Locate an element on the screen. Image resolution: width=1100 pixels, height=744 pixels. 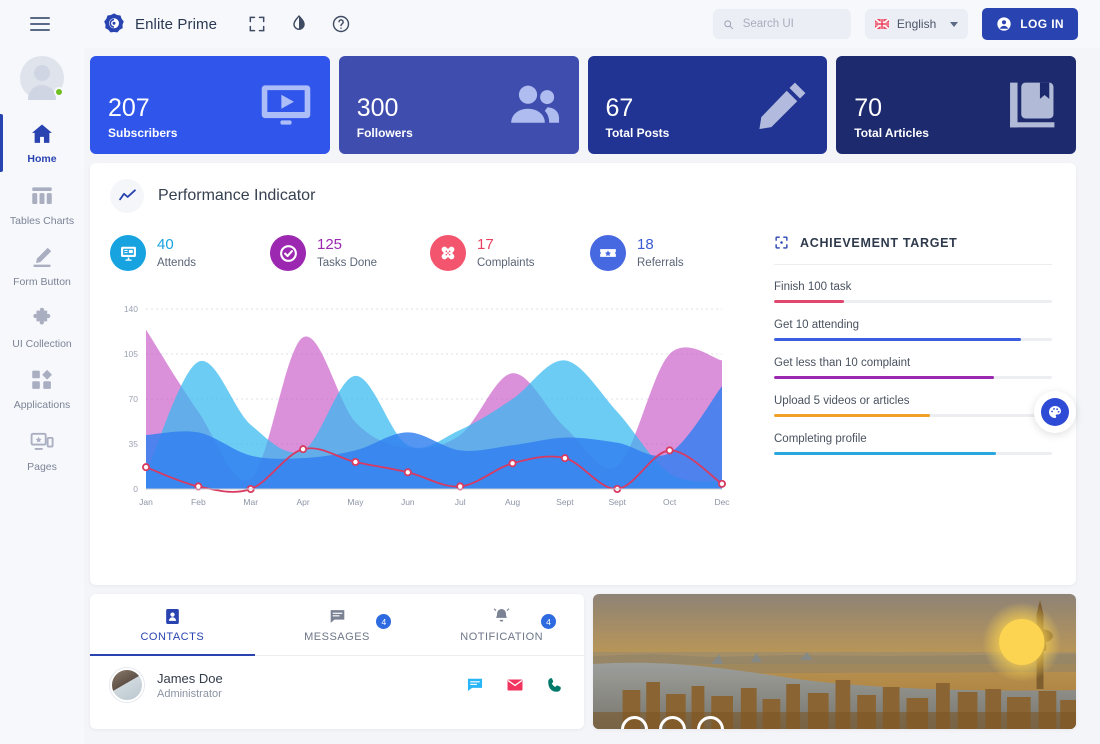
svg-text: Jul is located at coordinates (460, 502).